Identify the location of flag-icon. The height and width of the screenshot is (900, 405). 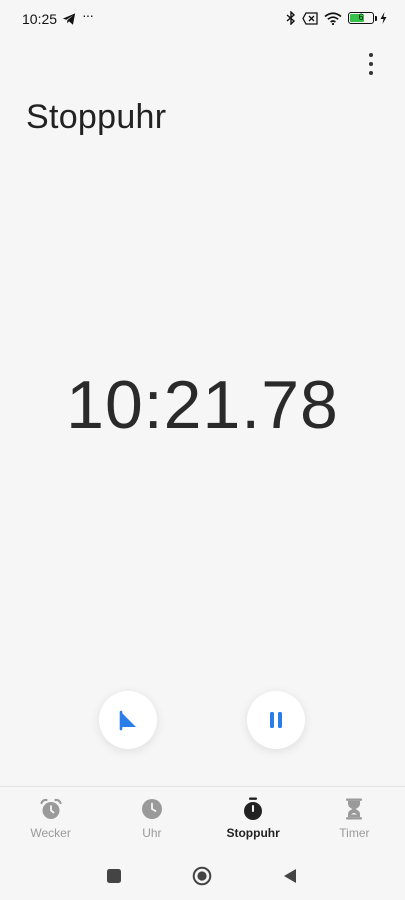
(127, 720).